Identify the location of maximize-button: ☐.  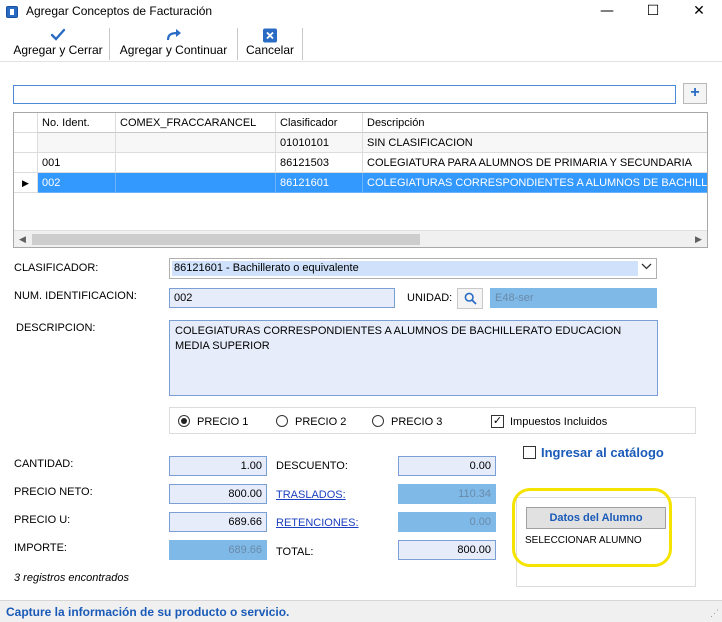
(653, 12).